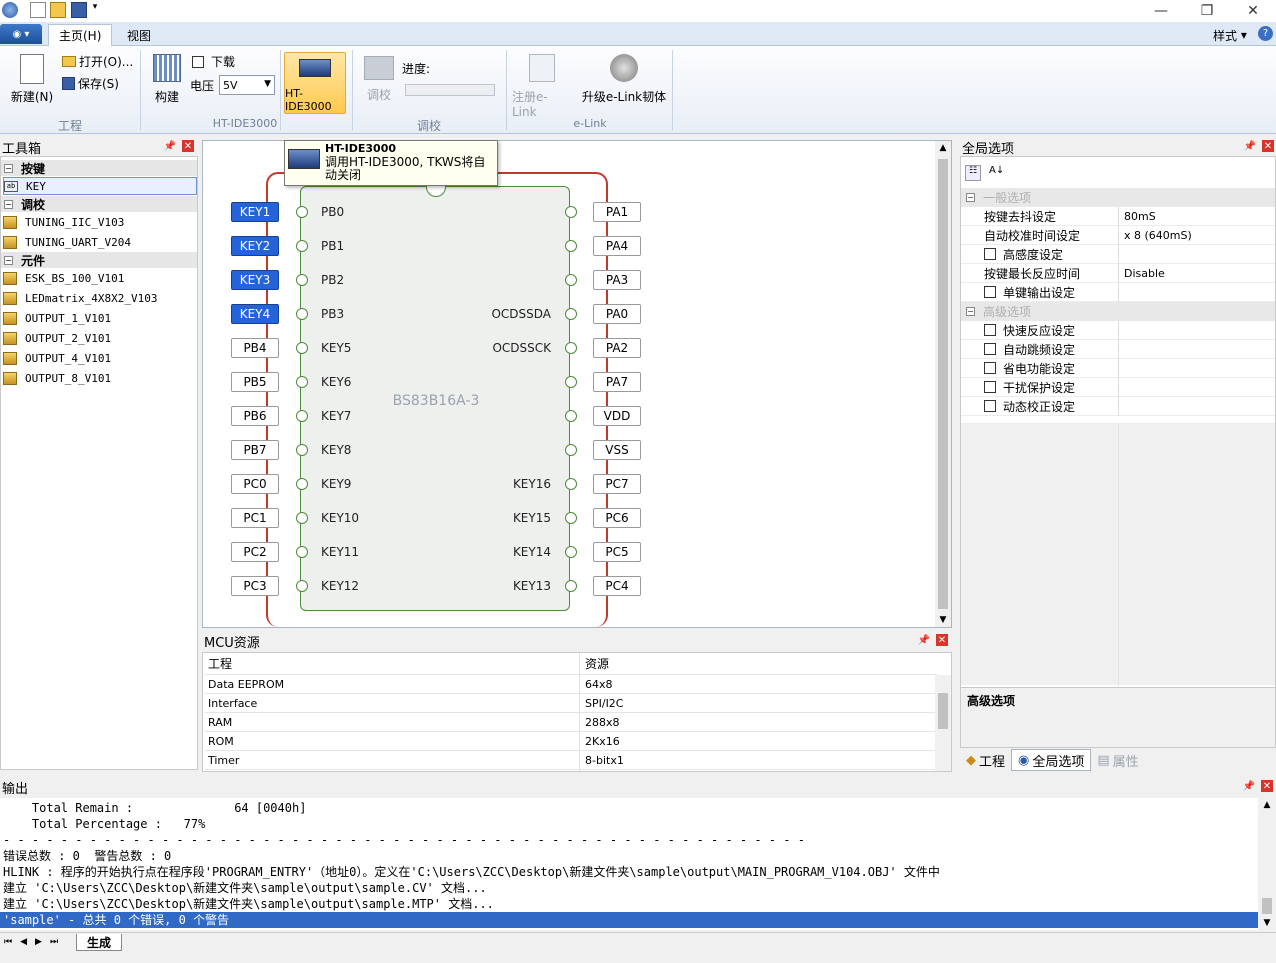  Describe the element at coordinates (1118, 311) in the screenshot. I see `property-category-advanced: − 高级选项` at that location.